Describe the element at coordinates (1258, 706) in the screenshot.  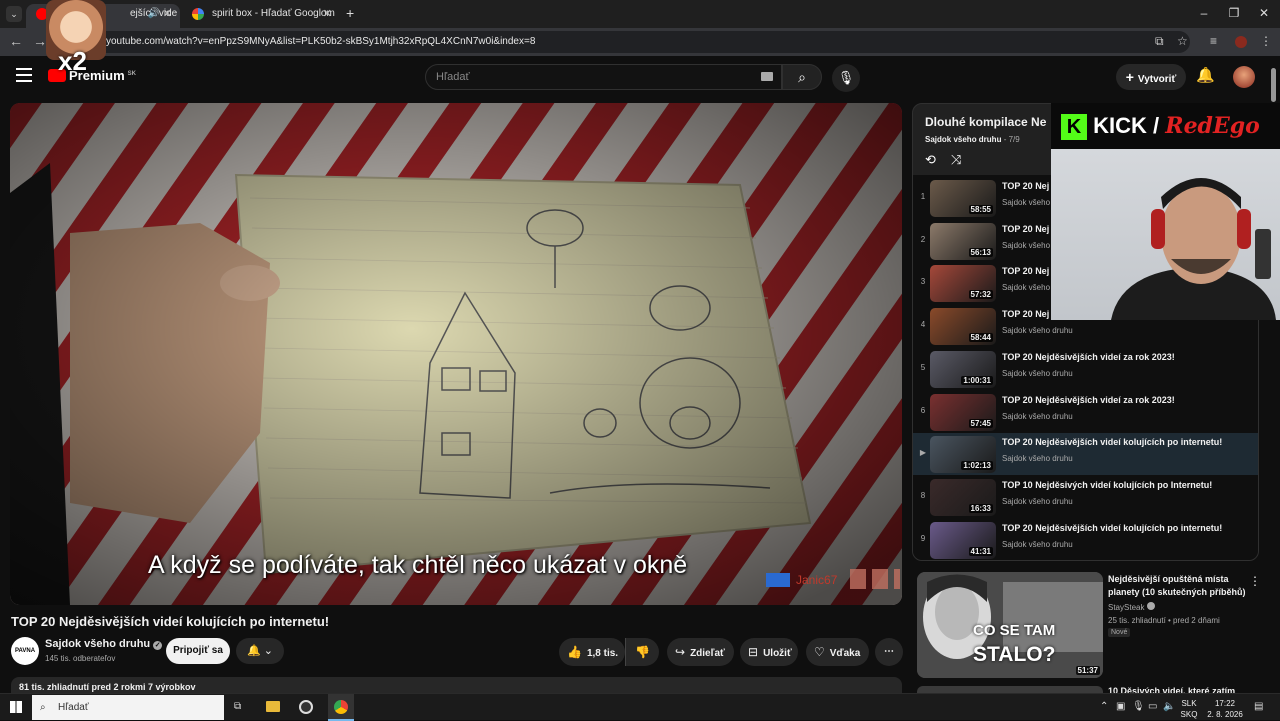
I see `notification-center-icon: ▤` at that location.